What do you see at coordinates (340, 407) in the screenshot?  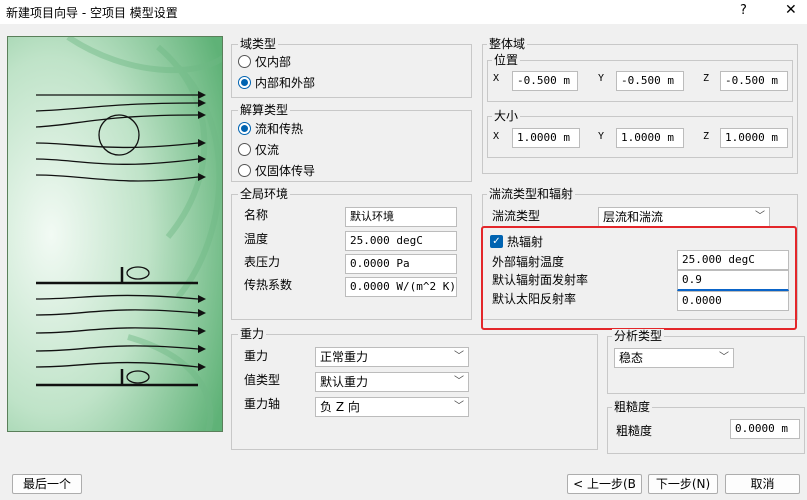 I see `gravity-axis-value: 负 Z 向` at bounding box center [340, 407].